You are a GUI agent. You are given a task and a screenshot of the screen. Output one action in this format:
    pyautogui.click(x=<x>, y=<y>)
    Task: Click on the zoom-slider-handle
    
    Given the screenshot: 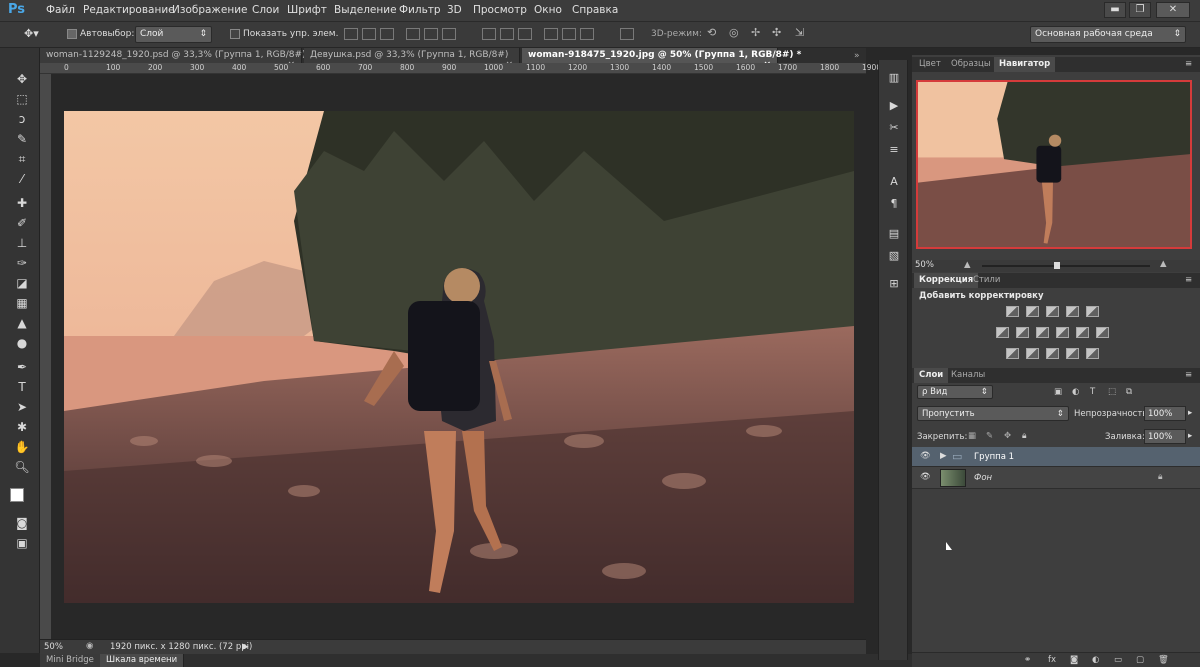 What is the action you would take?
    pyautogui.click(x=1057, y=265)
    